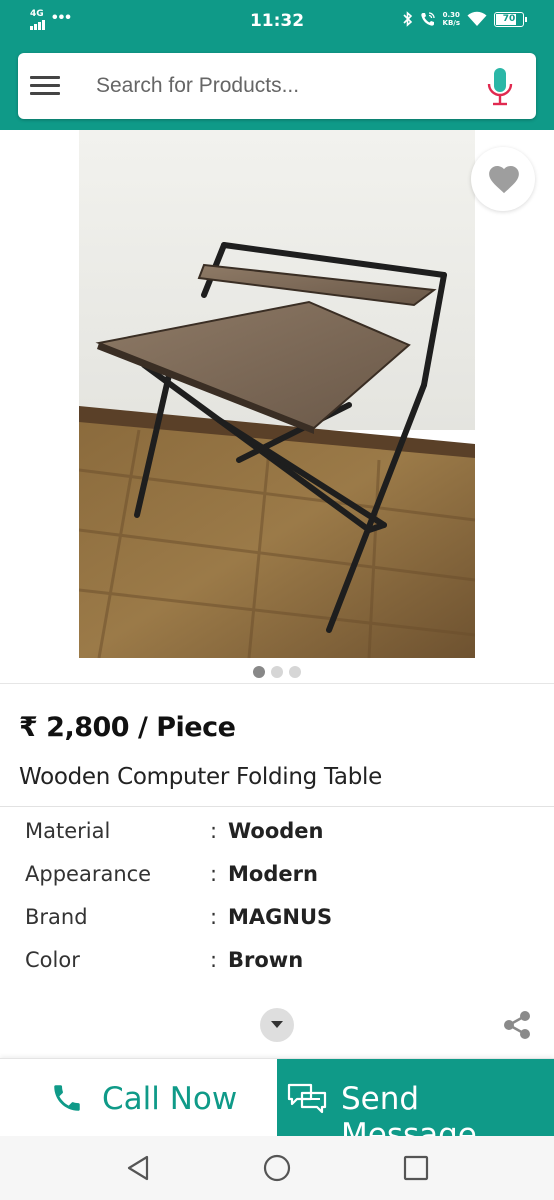  What do you see at coordinates (200, 777) in the screenshot?
I see `product-title: Wooden Computer Folding Table` at bounding box center [200, 777].